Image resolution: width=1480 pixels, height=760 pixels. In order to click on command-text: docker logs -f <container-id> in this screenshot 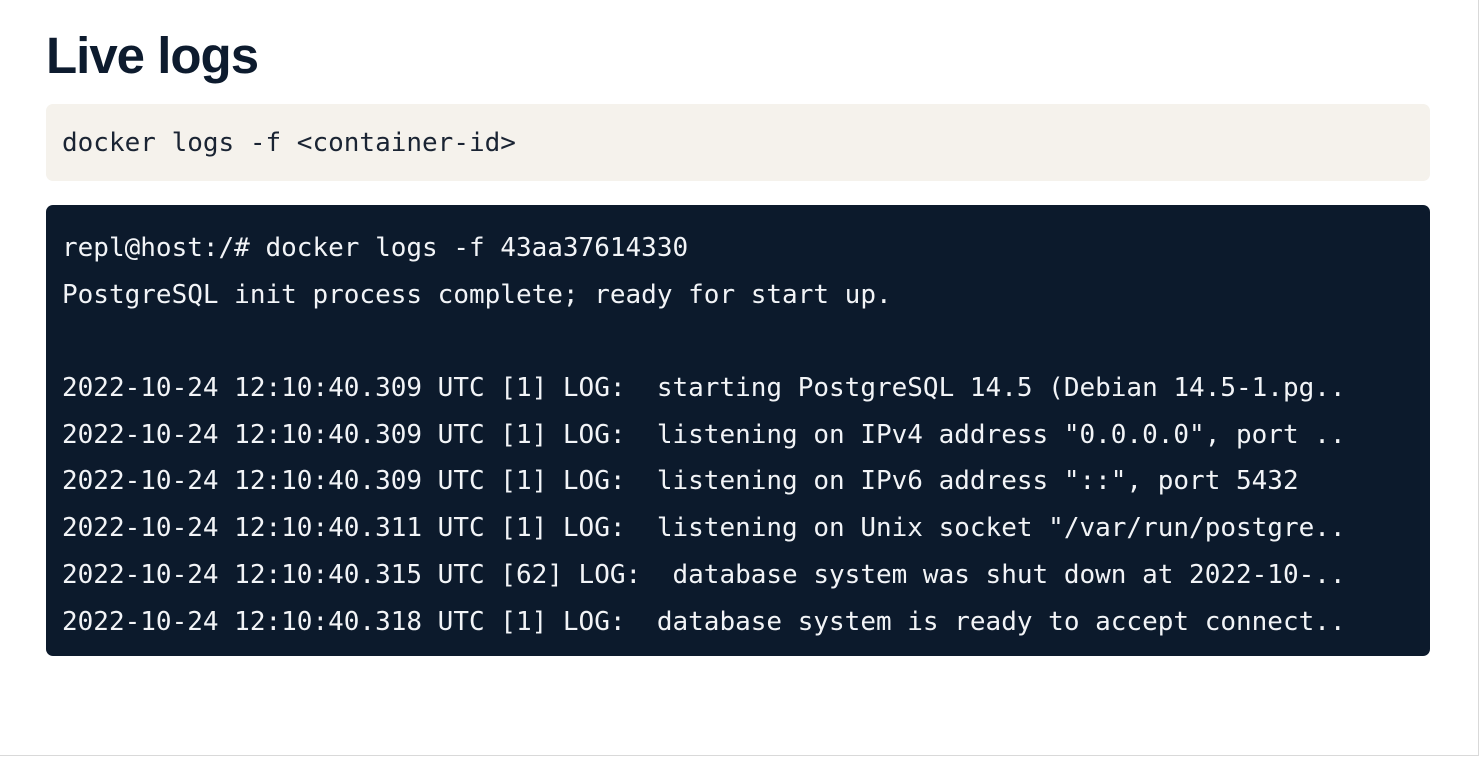, I will do `click(289, 143)`.